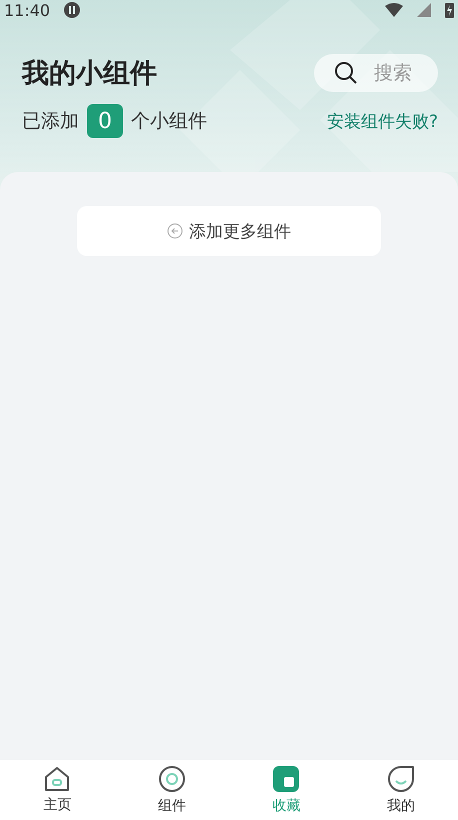  I want to click on added-suffix: 个小组件, so click(169, 121).